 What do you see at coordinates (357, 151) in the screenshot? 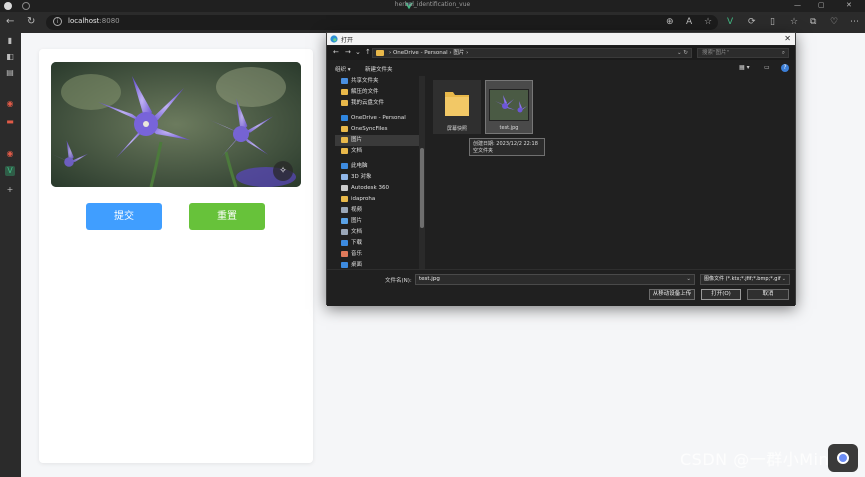
I see `tree-item-label: 文档` at bounding box center [357, 151].